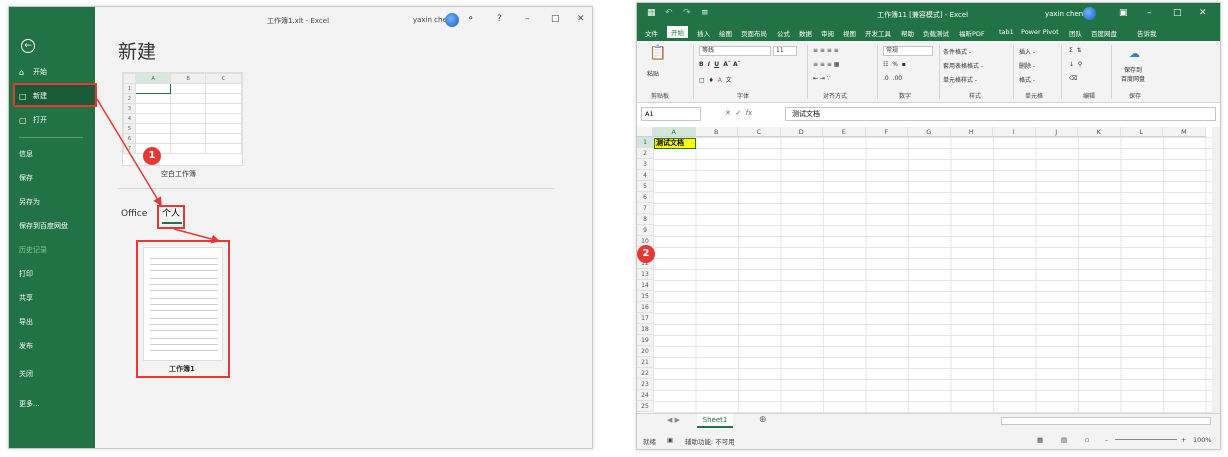 Image resolution: width=1228 pixels, height=457 pixels. I want to click on row-header-9: 9, so click(645, 230).